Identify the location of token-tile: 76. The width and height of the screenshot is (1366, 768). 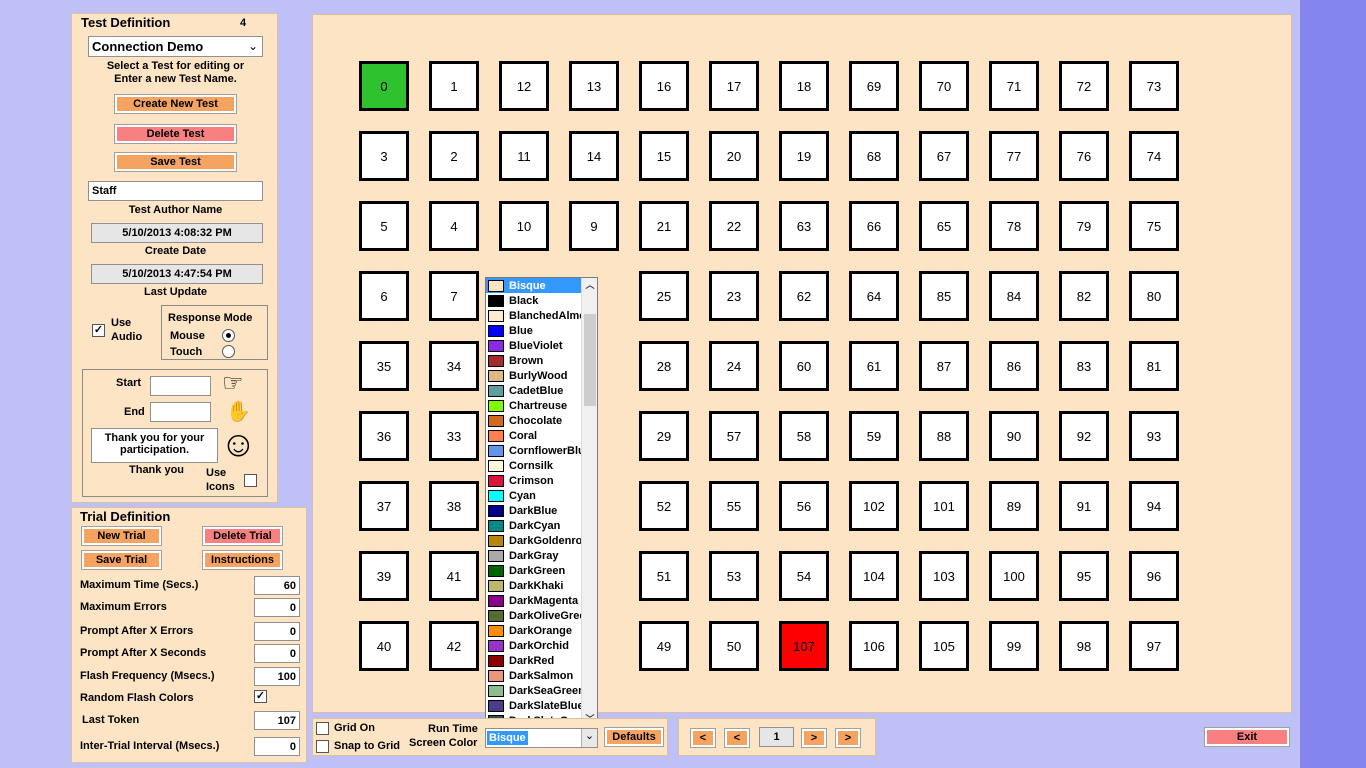
(1084, 156).